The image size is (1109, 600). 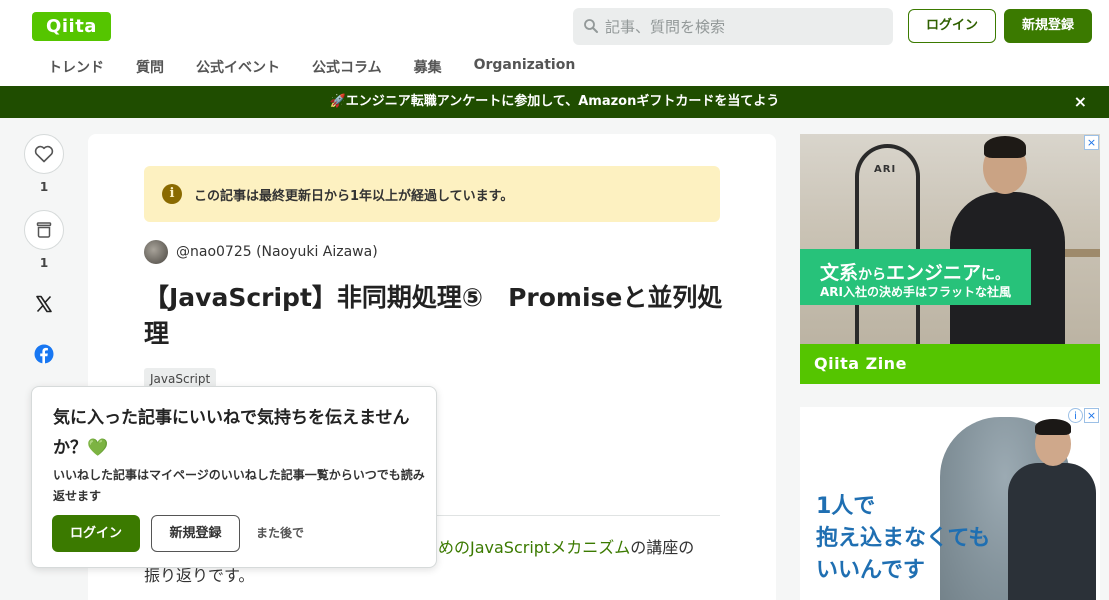 What do you see at coordinates (903, 538) in the screenshot?
I see `ad2-headline: 1人で 抱え込まなくても いいんです` at bounding box center [903, 538].